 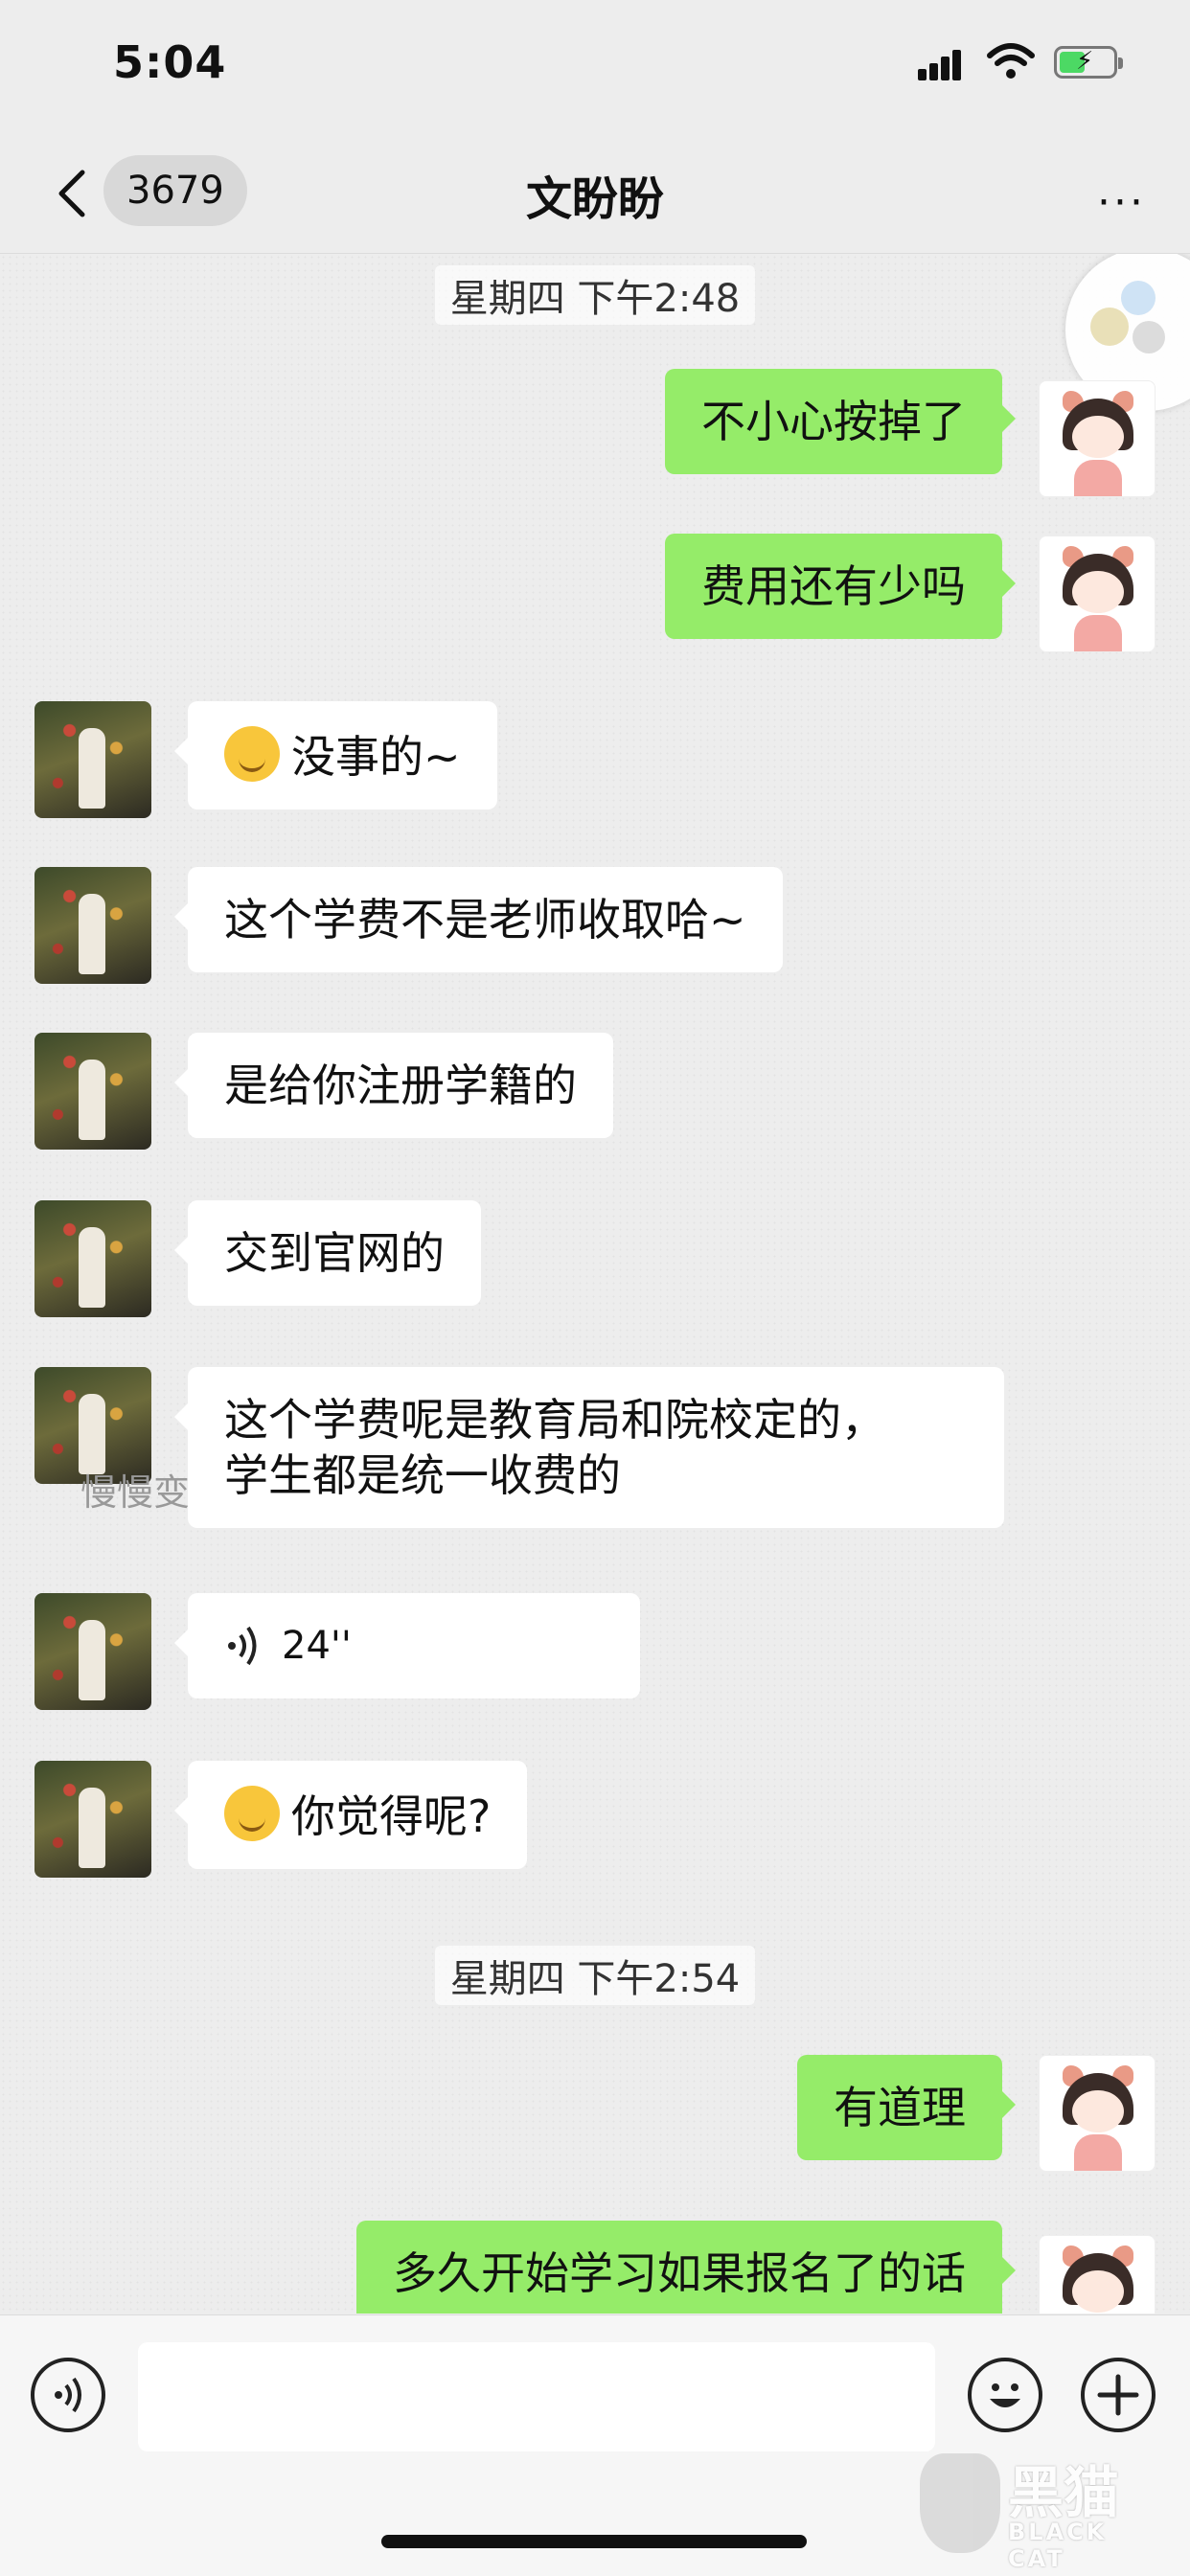 I want to click on more-icon: ···, so click(x=1122, y=202).